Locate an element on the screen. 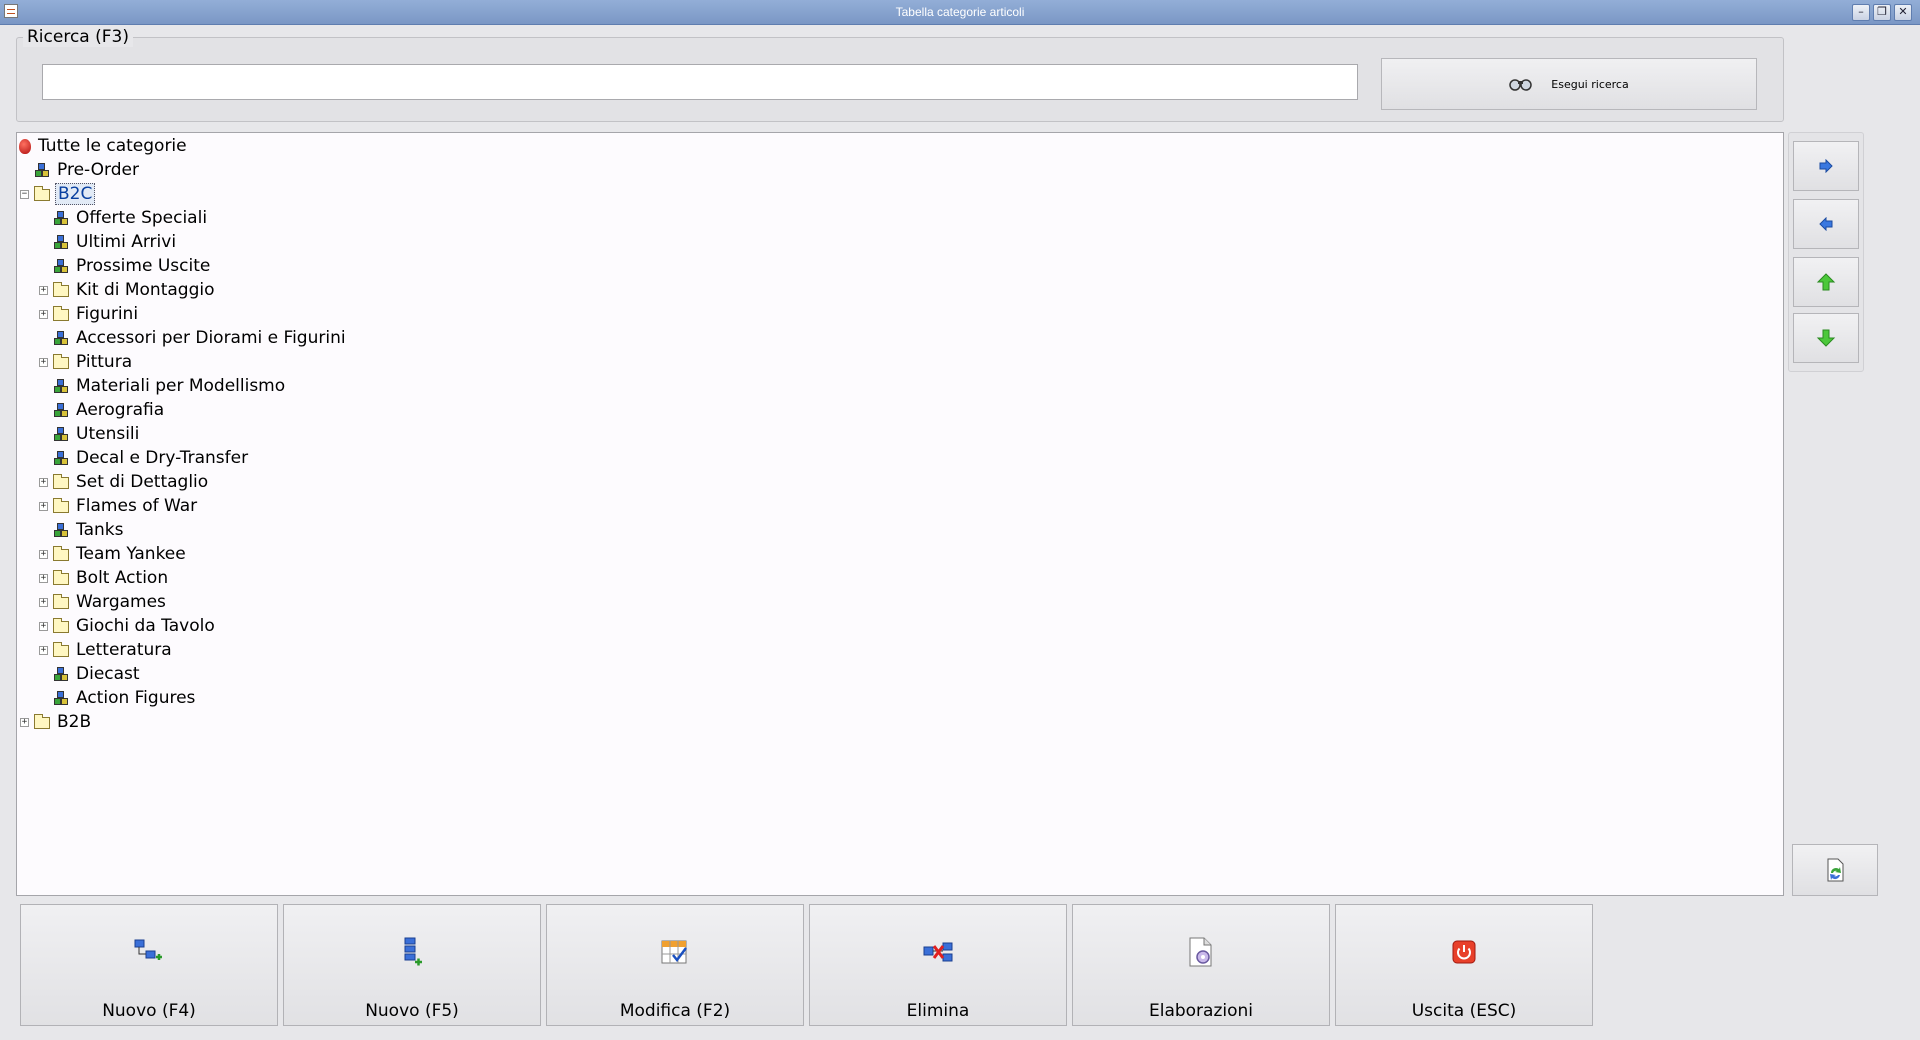 The width and height of the screenshot is (1920, 1040). tree-item: Materiali per Modellismo is located at coordinates (163, 386).